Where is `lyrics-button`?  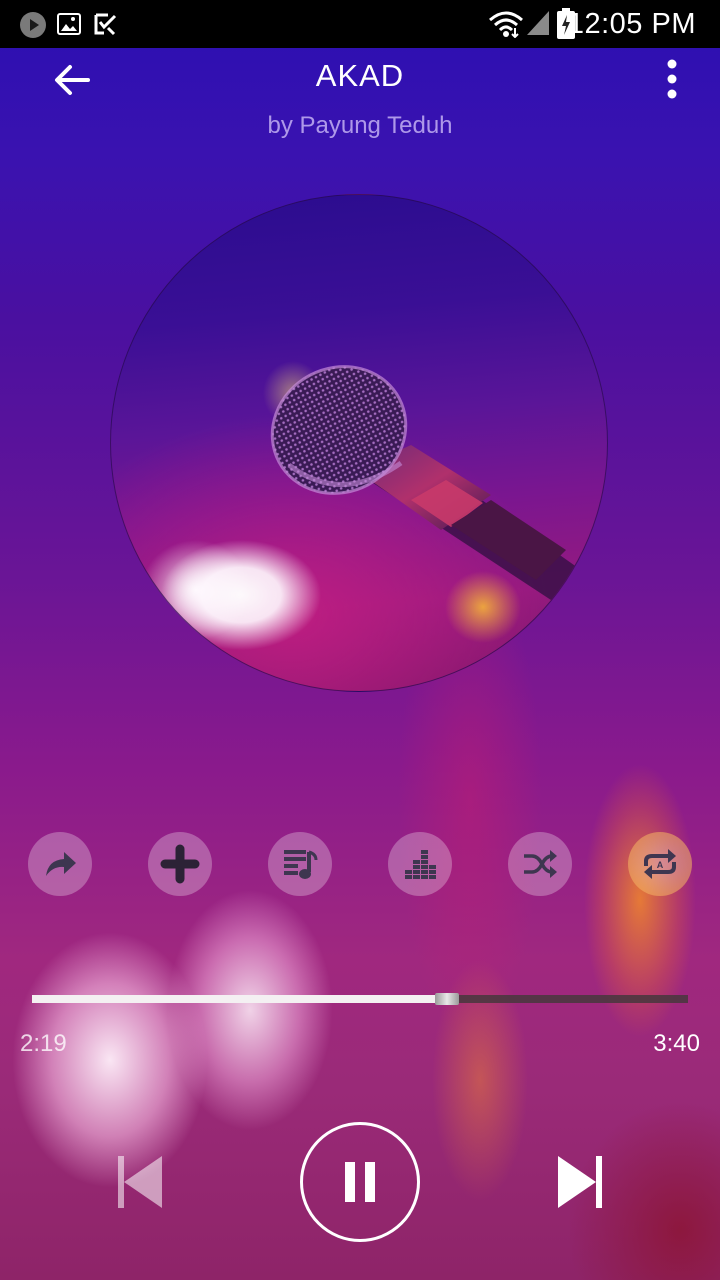 lyrics-button is located at coordinates (300, 864).